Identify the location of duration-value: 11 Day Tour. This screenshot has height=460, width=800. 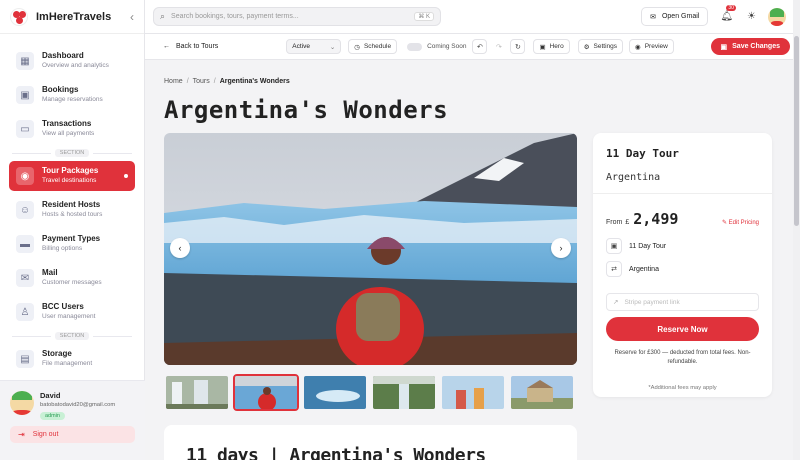
(648, 246).